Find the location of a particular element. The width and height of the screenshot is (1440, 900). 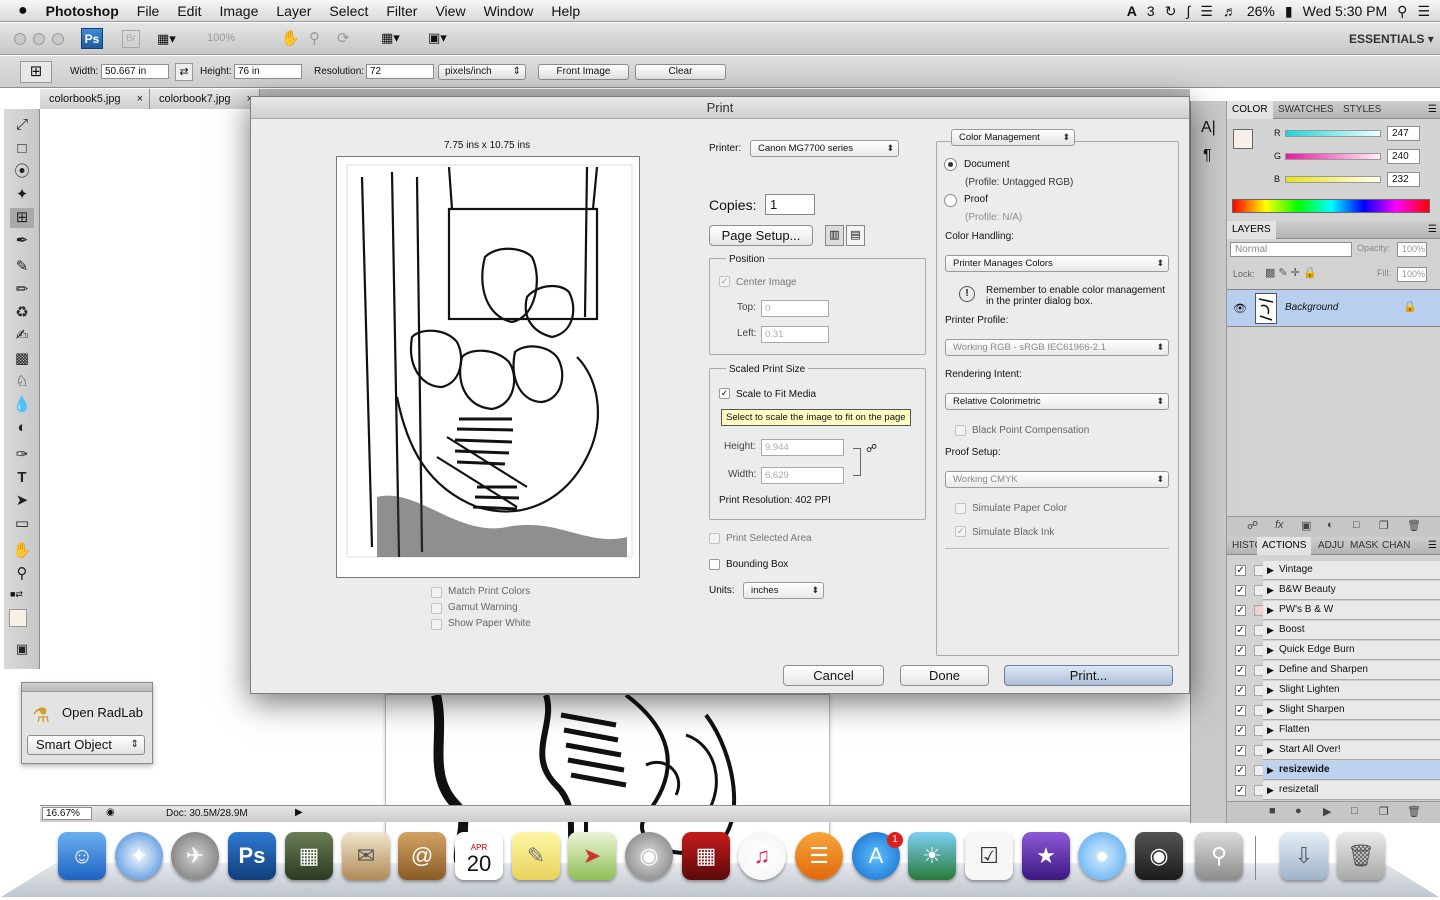

downloads-stack-icon: ⇩ is located at coordinates (1304, 856).